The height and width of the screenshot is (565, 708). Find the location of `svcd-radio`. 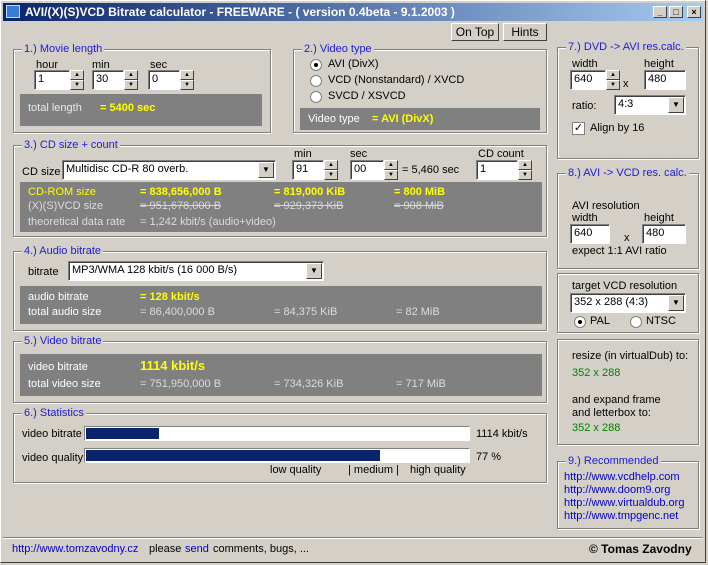

svcd-radio is located at coordinates (316, 97).